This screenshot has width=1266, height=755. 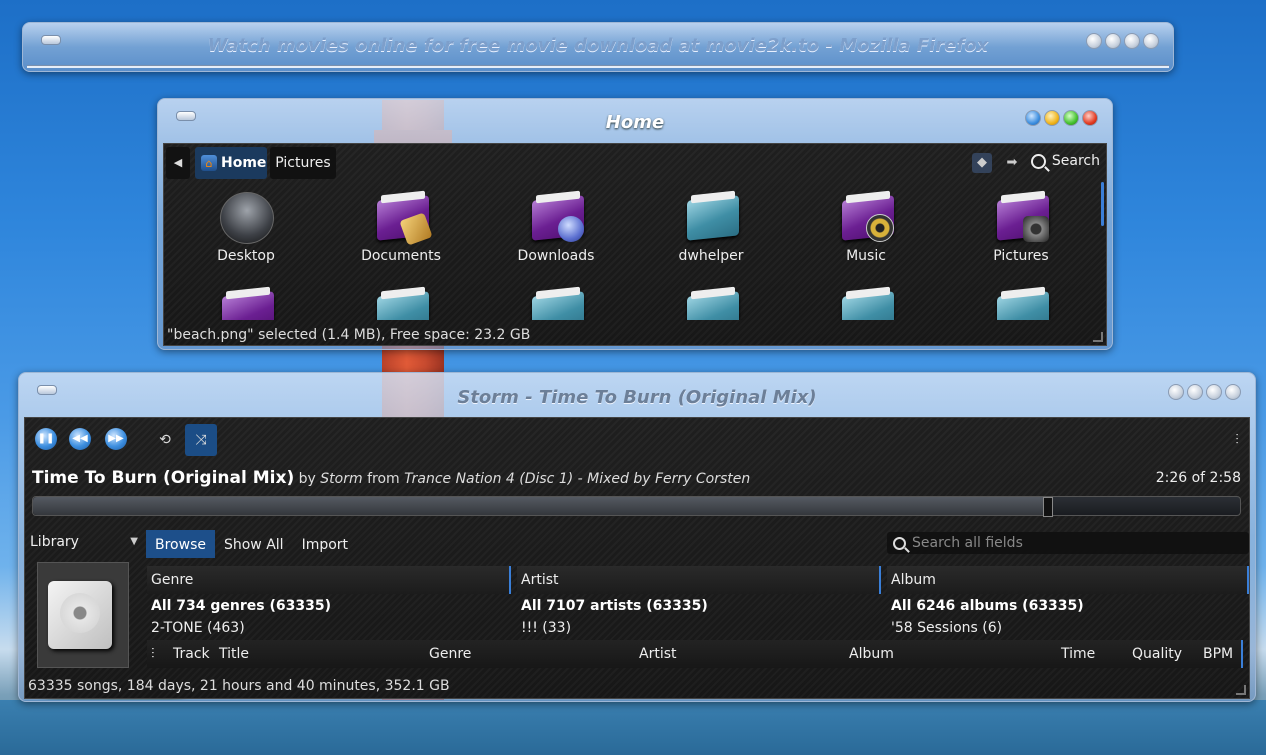 I want to click on globe-icon, so click(x=571, y=229).